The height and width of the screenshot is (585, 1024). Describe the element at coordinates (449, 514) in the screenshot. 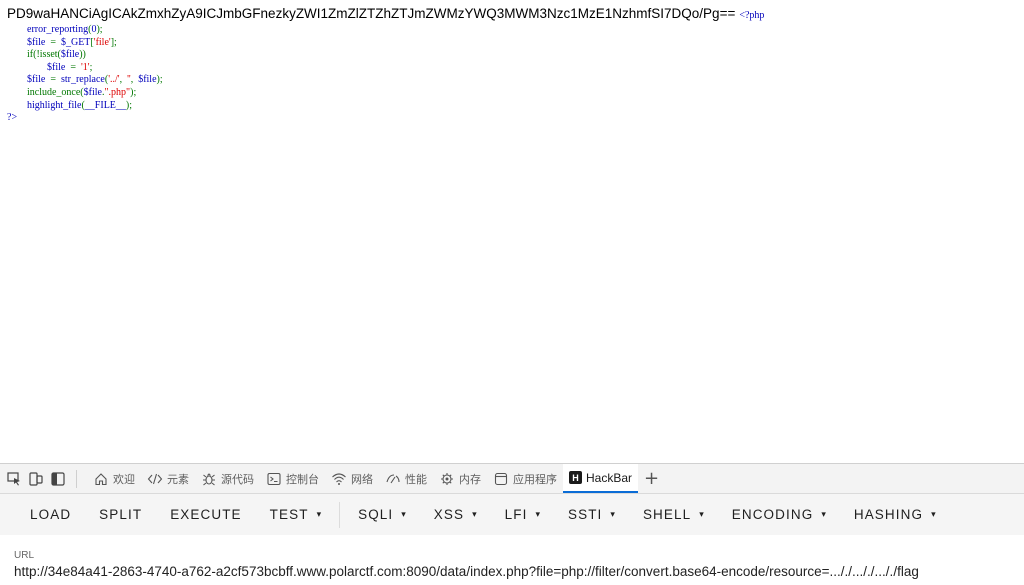

I see `xss-label: XSS` at that location.